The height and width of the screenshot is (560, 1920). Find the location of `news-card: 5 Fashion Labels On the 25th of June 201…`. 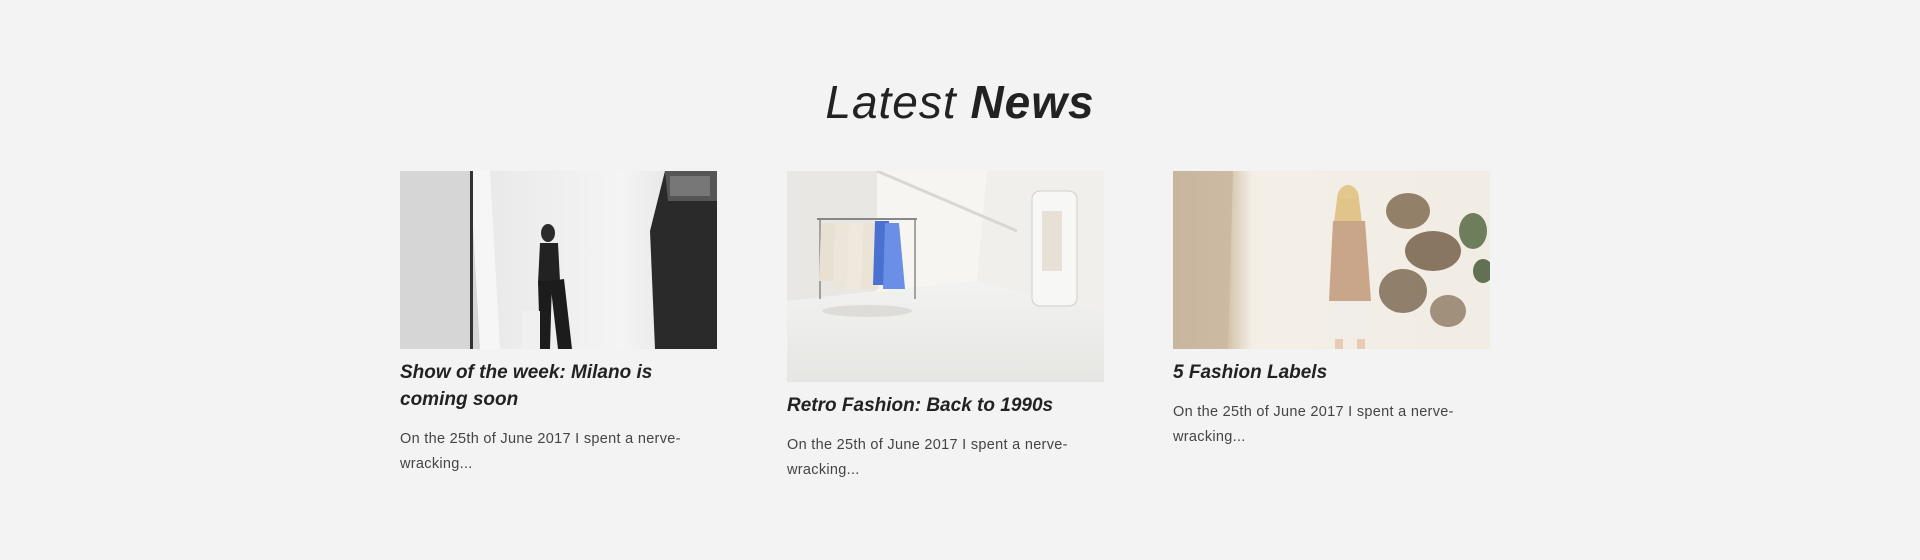

news-card: 5 Fashion Labels On the 25th of June 201… is located at coordinates (1331, 310).